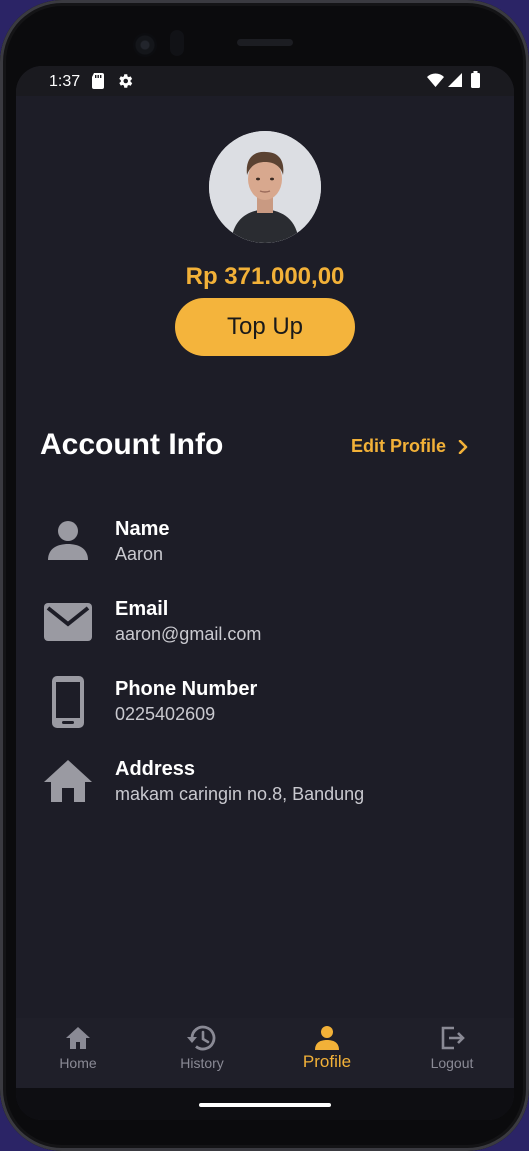  Describe the element at coordinates (78, 1063) in the screenshot. I see `nav-label: Home` at that location.